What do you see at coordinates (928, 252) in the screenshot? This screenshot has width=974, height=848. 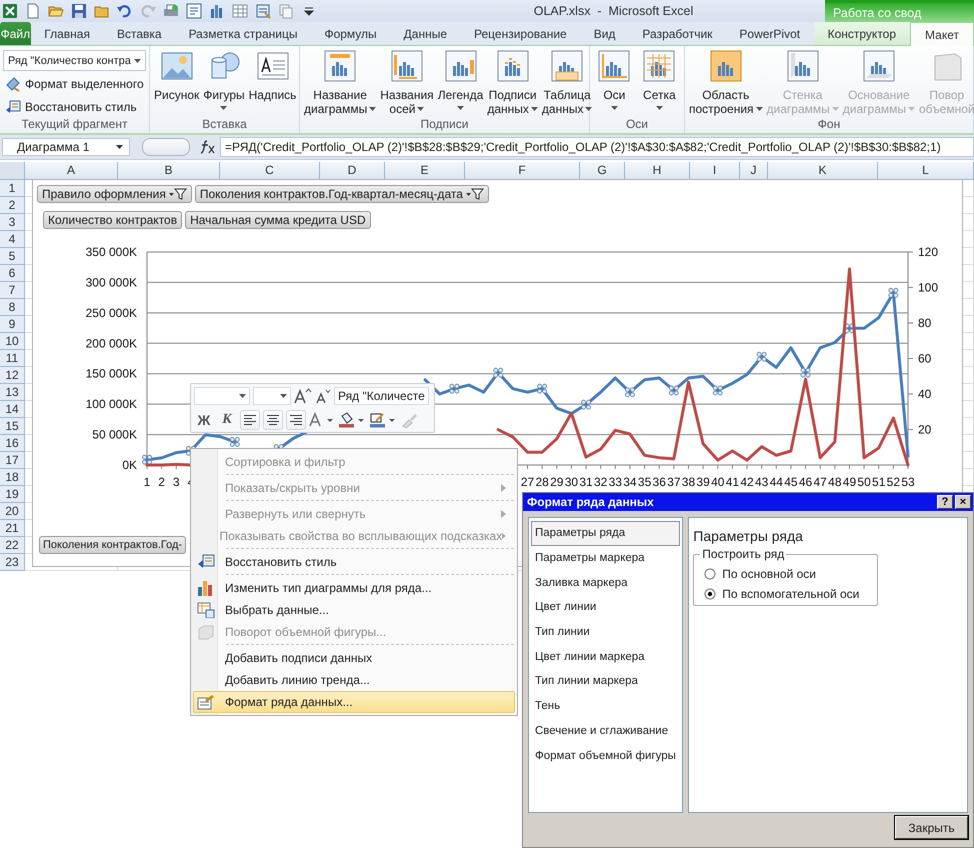 I see `axis-label: 120` at bounding box center [928, 252].